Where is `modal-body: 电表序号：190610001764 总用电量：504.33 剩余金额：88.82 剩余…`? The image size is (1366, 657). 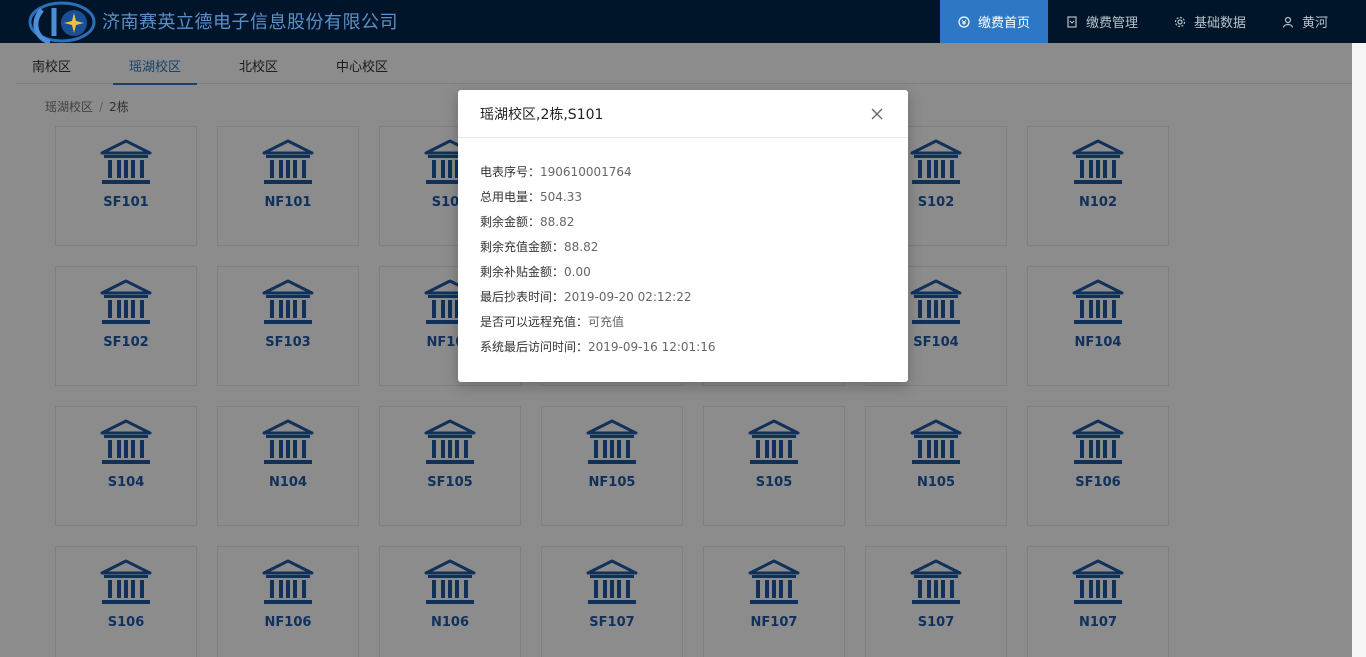 modal-body: 电表序号：190610001764 总用电量：504.33 剩余金额：88.82 剩余… is located at coordinates (683, 249).